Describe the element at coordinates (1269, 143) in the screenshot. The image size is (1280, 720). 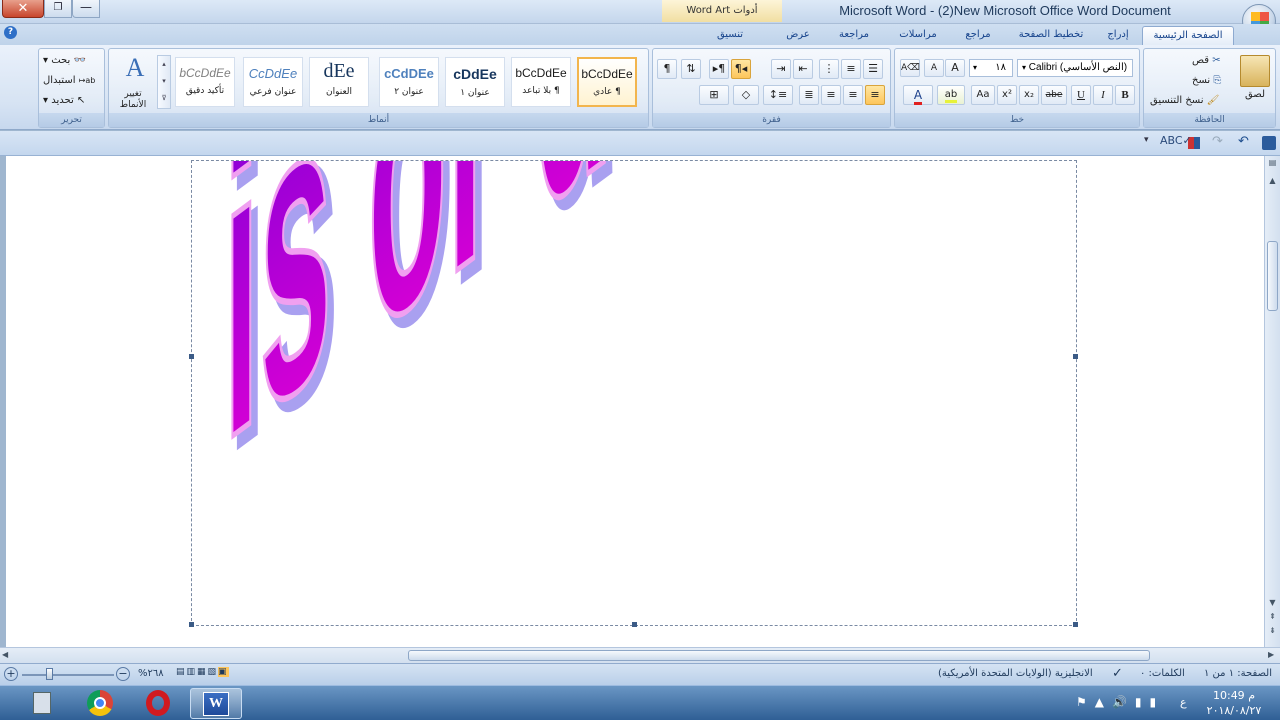
I see `save-icon` at that location.